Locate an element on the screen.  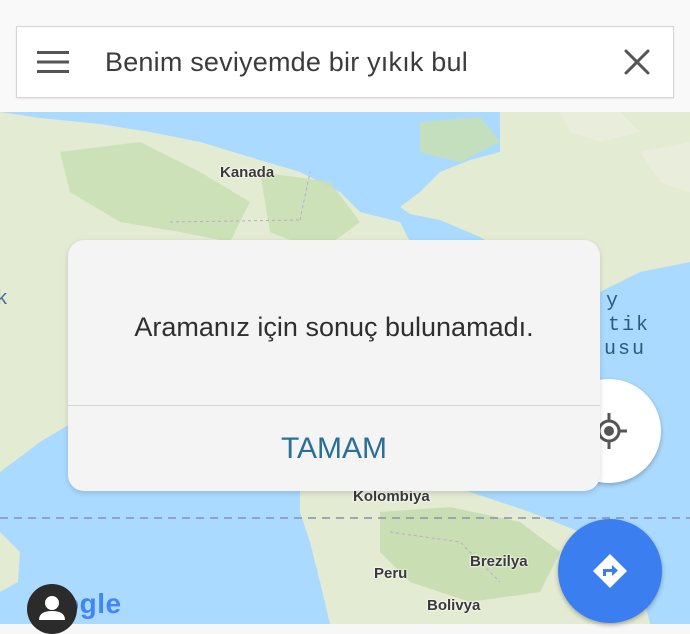
search-bar: Benim seviyemde bir yıkık bul is located at coordinates (345, 62).